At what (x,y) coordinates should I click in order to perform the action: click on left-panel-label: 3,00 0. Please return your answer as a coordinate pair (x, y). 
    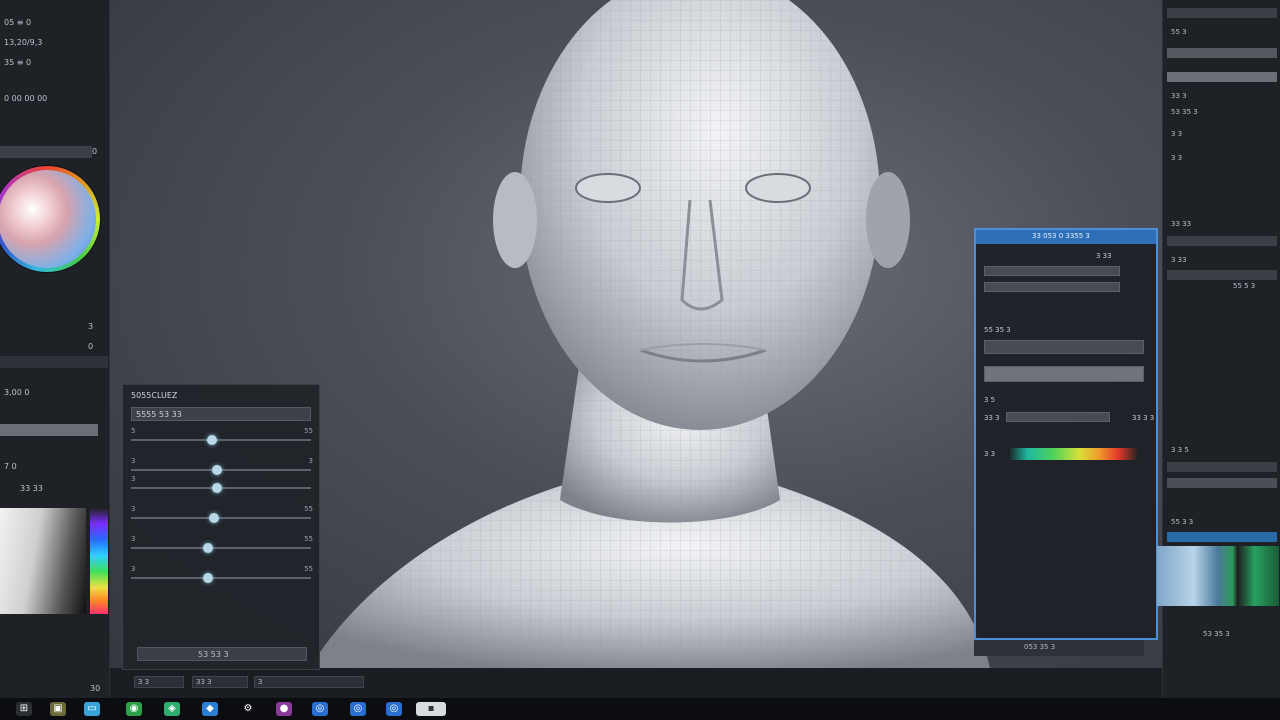
    Looking at the image, I should click on (17, 392).